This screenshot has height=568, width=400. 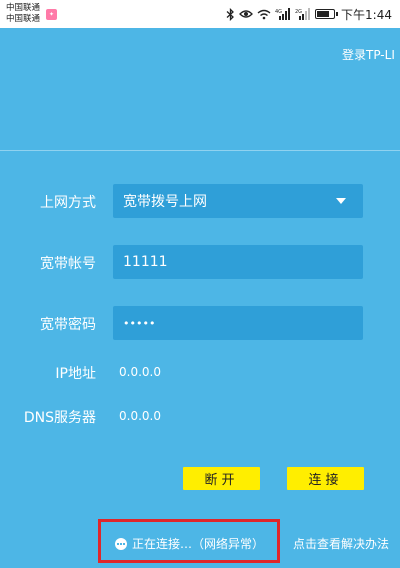 I want to click on password-input: •••••, so click(x=238, y=323).